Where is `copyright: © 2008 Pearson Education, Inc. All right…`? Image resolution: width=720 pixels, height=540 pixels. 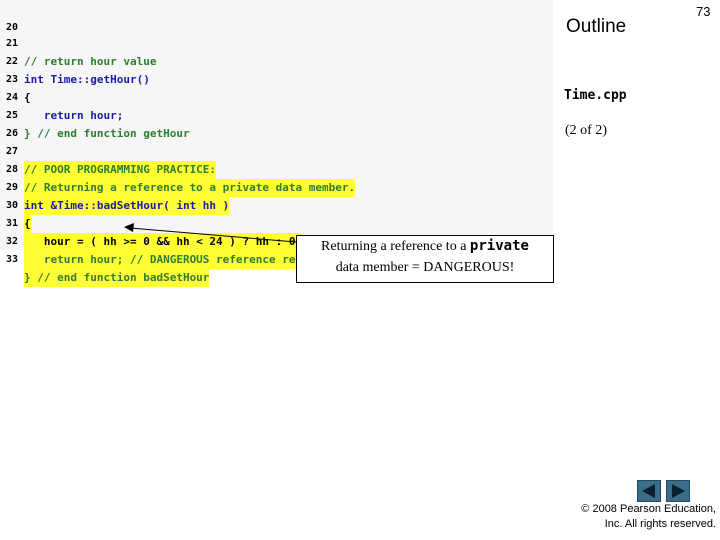 copyright: © 2008 Pearson Education, Inc. All right… is located at coordinates (632, 517).